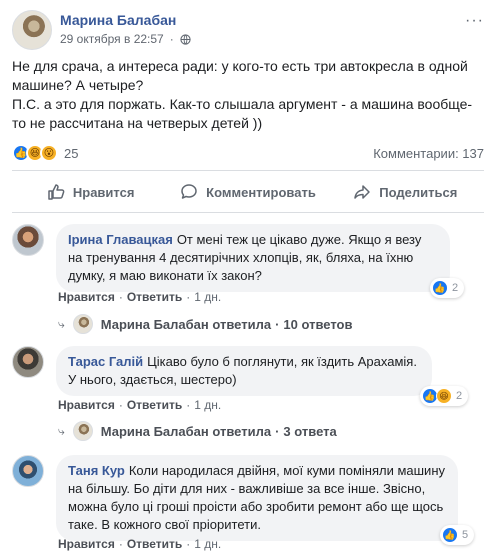 Image resolution: width=496 pixels, height=551 pixels. I want to click on stats-row: 👍 😆 😮 25 Комментарии: 137, so click(248, 153).